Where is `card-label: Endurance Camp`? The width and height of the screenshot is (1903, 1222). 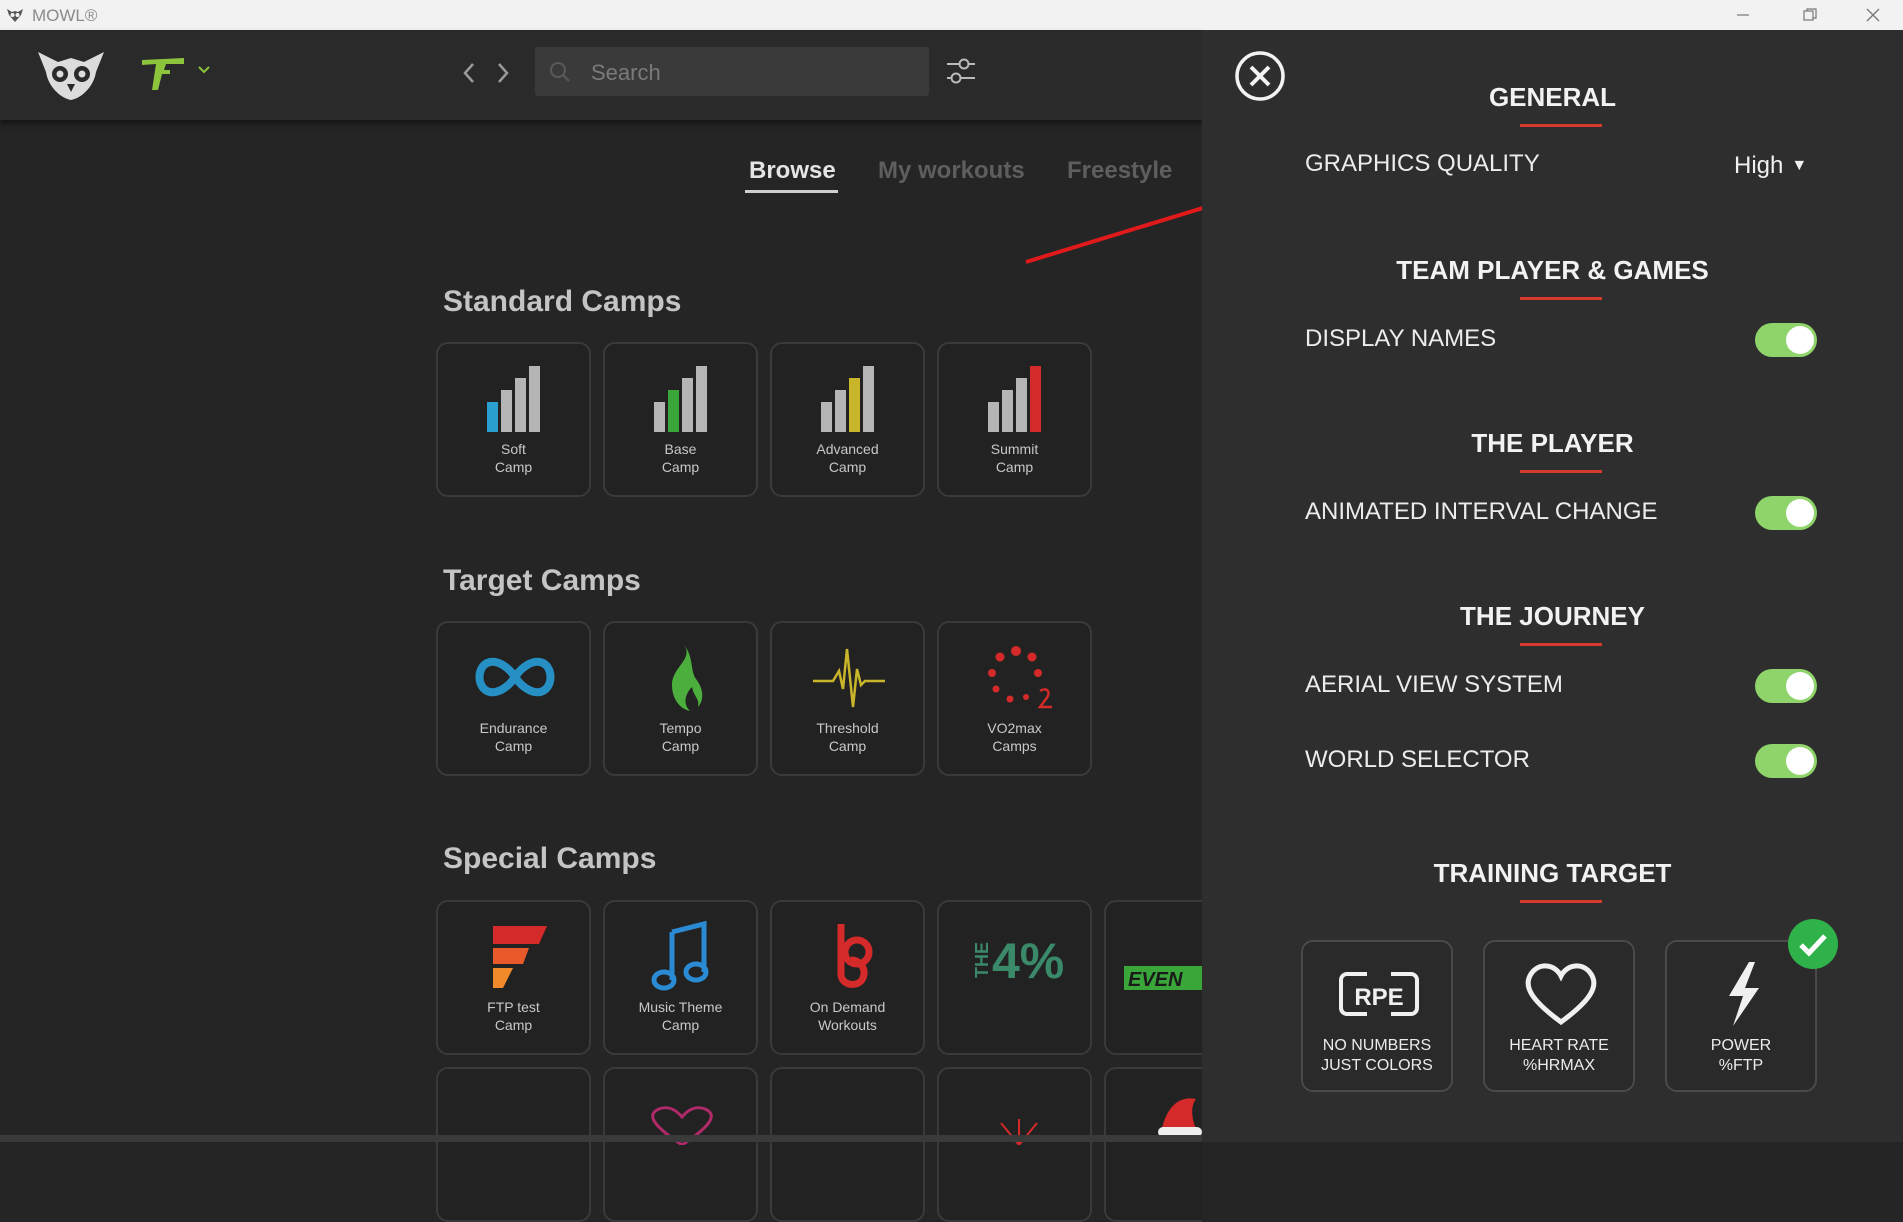 card-label: Endurance Camp is located at coordinates (513, 737).